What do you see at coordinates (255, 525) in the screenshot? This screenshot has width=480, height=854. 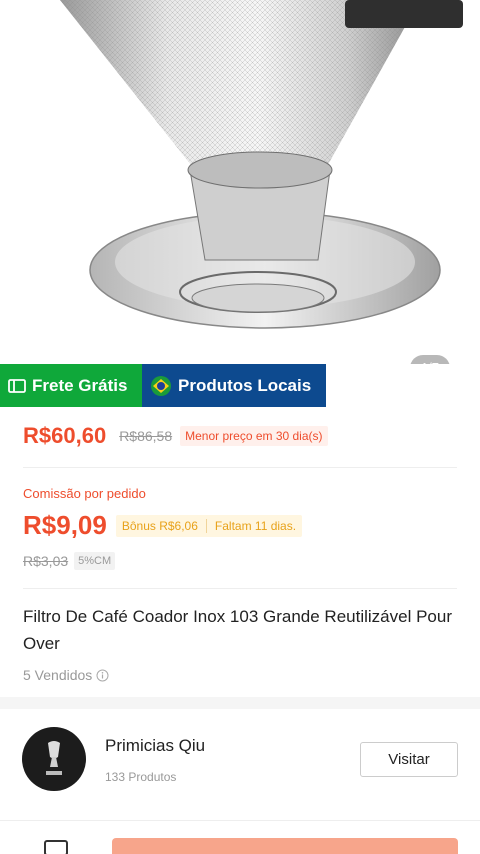 I see `bonus-remaining: Faltam 11 dias.` at bounding box center [255, 525].